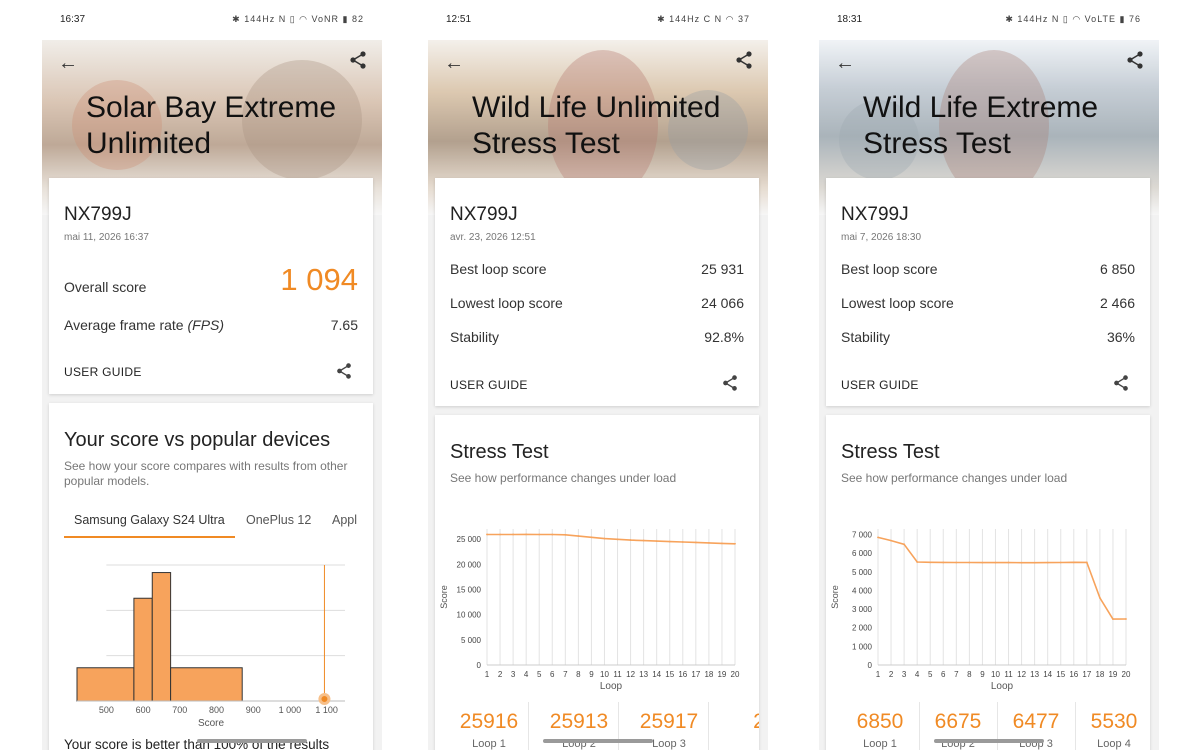  What do you see at coordinates (682, 674) in the screenshot?
I see `x-tick-label: 16` at bounding box center [682, 674].